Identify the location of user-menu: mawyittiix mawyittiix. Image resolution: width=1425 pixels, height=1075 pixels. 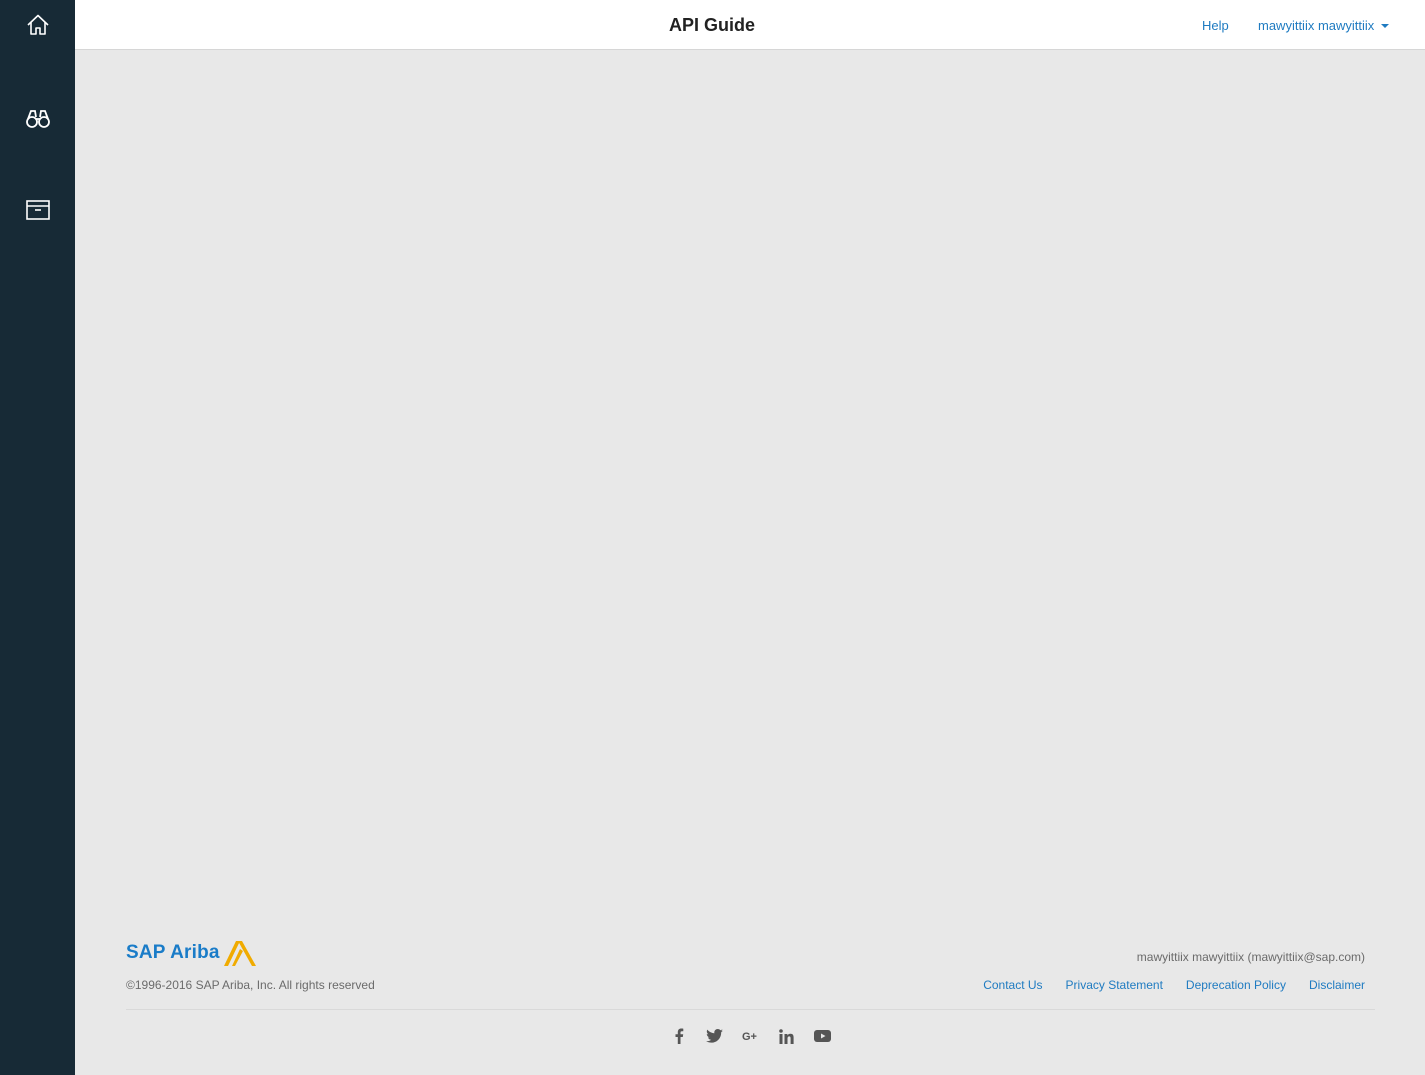
(1324, 25).